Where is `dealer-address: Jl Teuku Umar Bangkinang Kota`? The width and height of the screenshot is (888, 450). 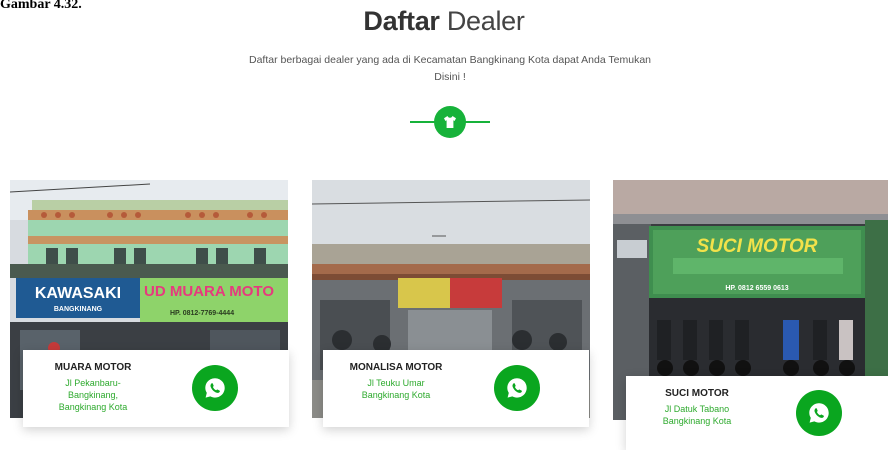
dealer-address: Jl Teuku Umar Bangkinang Kota is located at coordinates (396, 389).